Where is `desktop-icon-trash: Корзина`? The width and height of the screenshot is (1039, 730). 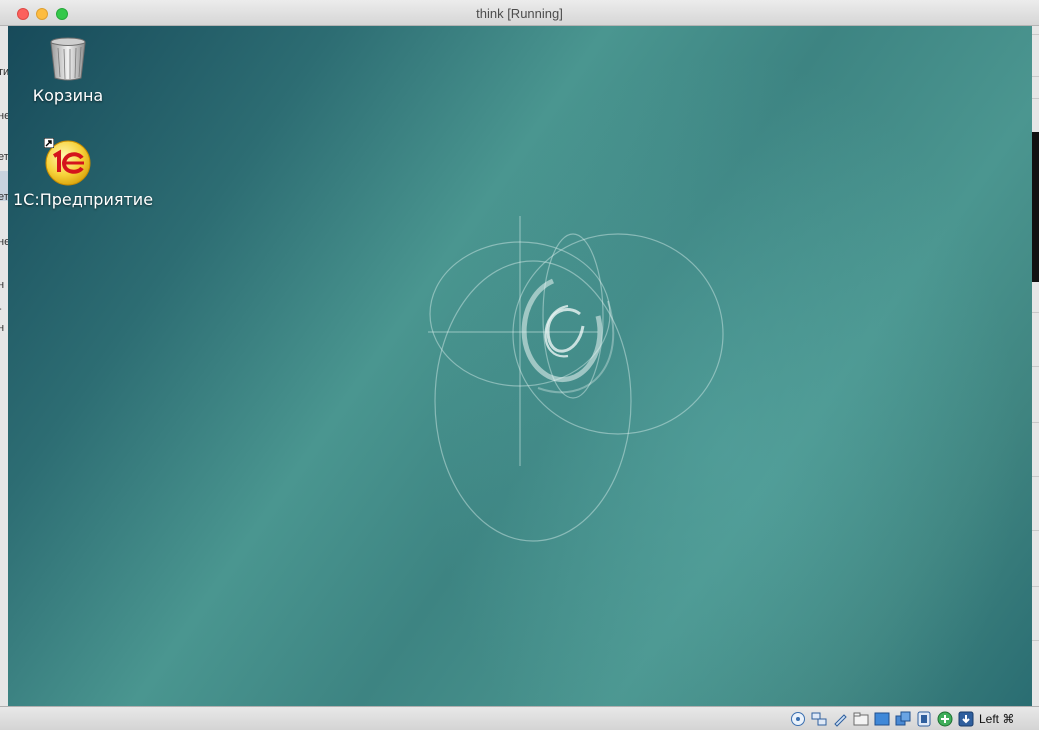 desktop-icon-trash: Корзина is located at coordinates (68, 70).